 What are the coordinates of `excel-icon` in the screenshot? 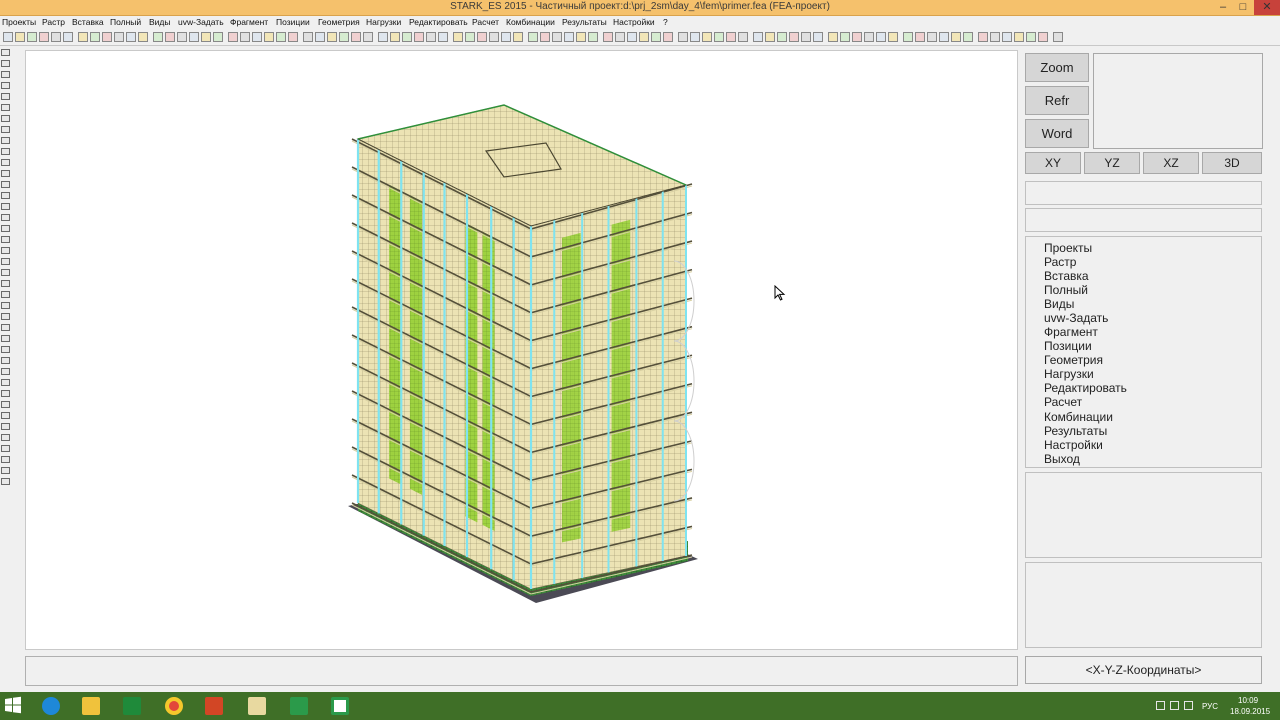 It's located at (132, 706).